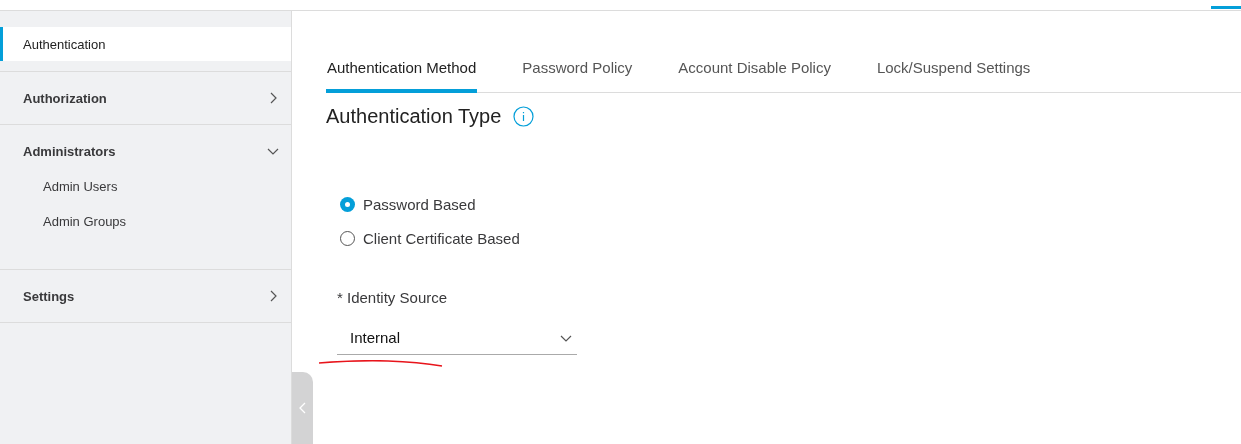  What do you see at coordinates (69, 151) in the screenshot?
I see `sidebar-group-label: Administrators` at bounding box center [69, 151].